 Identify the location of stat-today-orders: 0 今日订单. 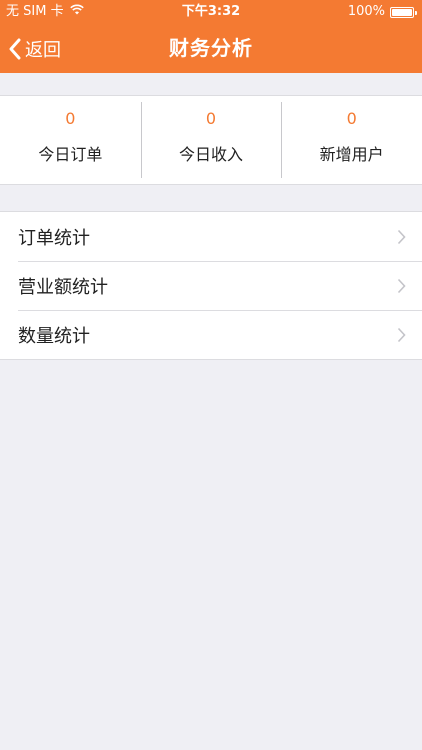
(70, 140).